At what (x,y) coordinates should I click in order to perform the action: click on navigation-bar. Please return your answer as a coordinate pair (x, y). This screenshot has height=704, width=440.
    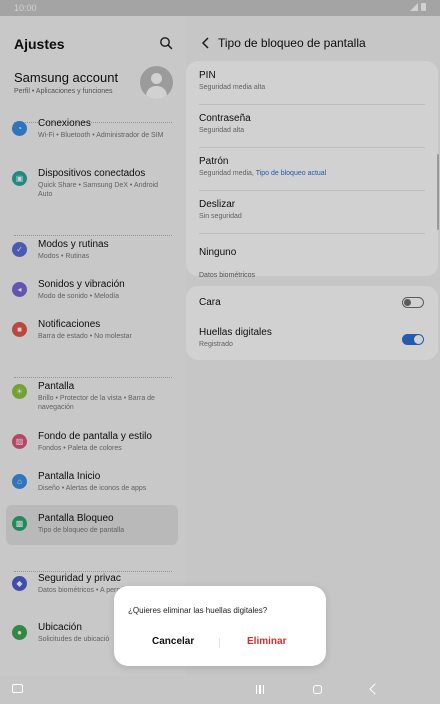
    Looking at the image, I should click on (220, 690).